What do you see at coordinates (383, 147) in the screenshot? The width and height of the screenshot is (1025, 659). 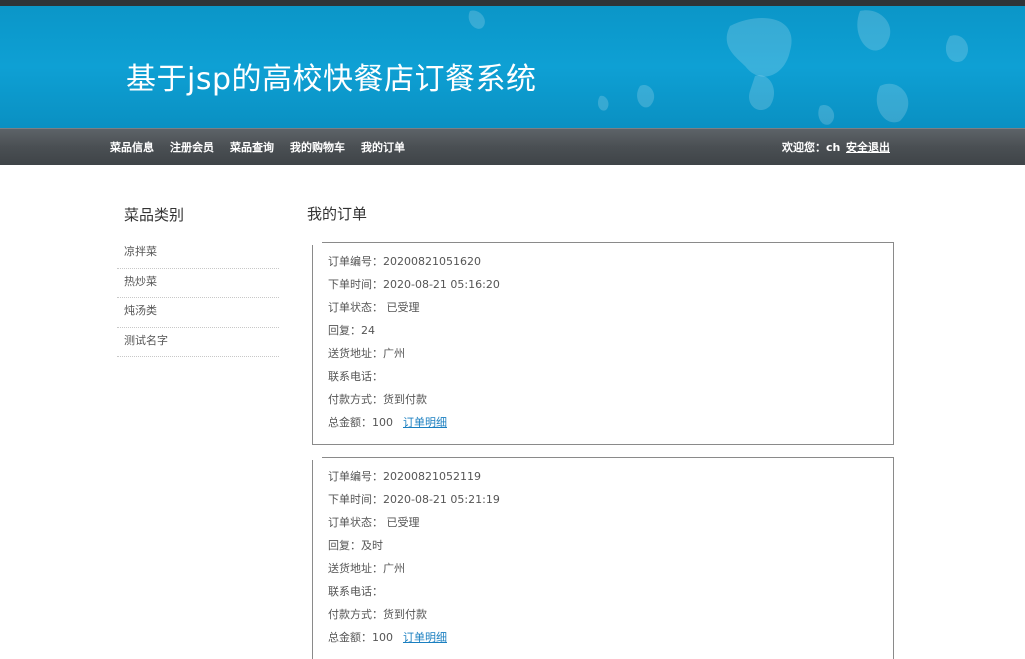 I see `nav-my-orders: 我的订单` at bounding box center [383, 147].